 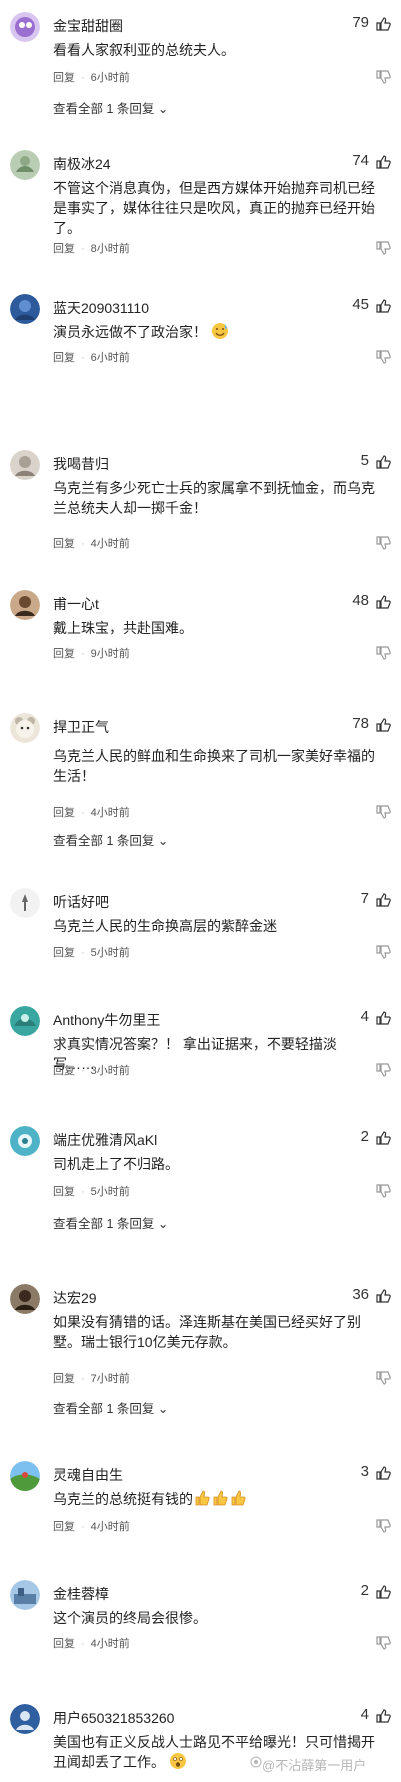 What do you see at coordinates (105, 1140) in the screenshot?
I see `username: 端庄优雅清风aKl` at bounding box center [105, 1140].